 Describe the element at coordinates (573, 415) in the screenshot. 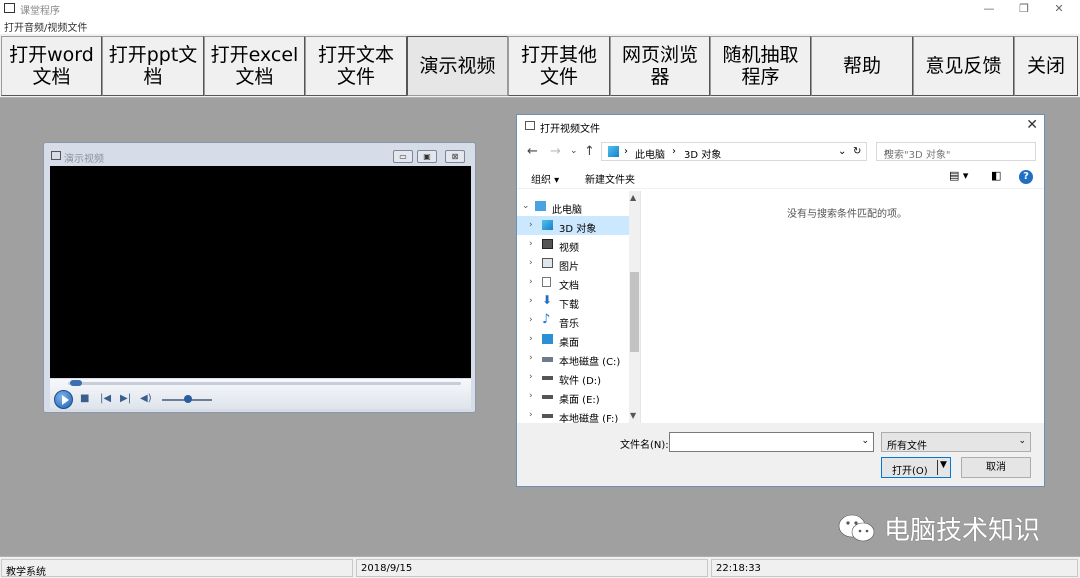

I see `tree-item-drive-f: › 本地磁盘 (F:)` at that location.